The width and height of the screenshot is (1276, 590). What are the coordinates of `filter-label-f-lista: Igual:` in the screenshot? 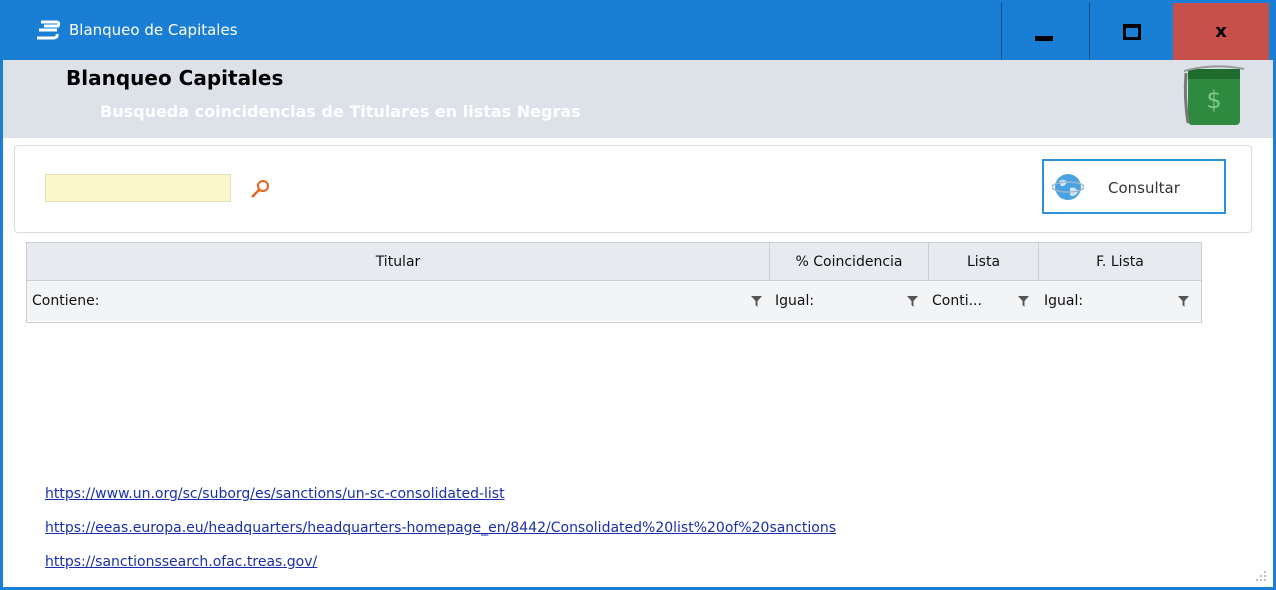 It's located at (1064, 301).